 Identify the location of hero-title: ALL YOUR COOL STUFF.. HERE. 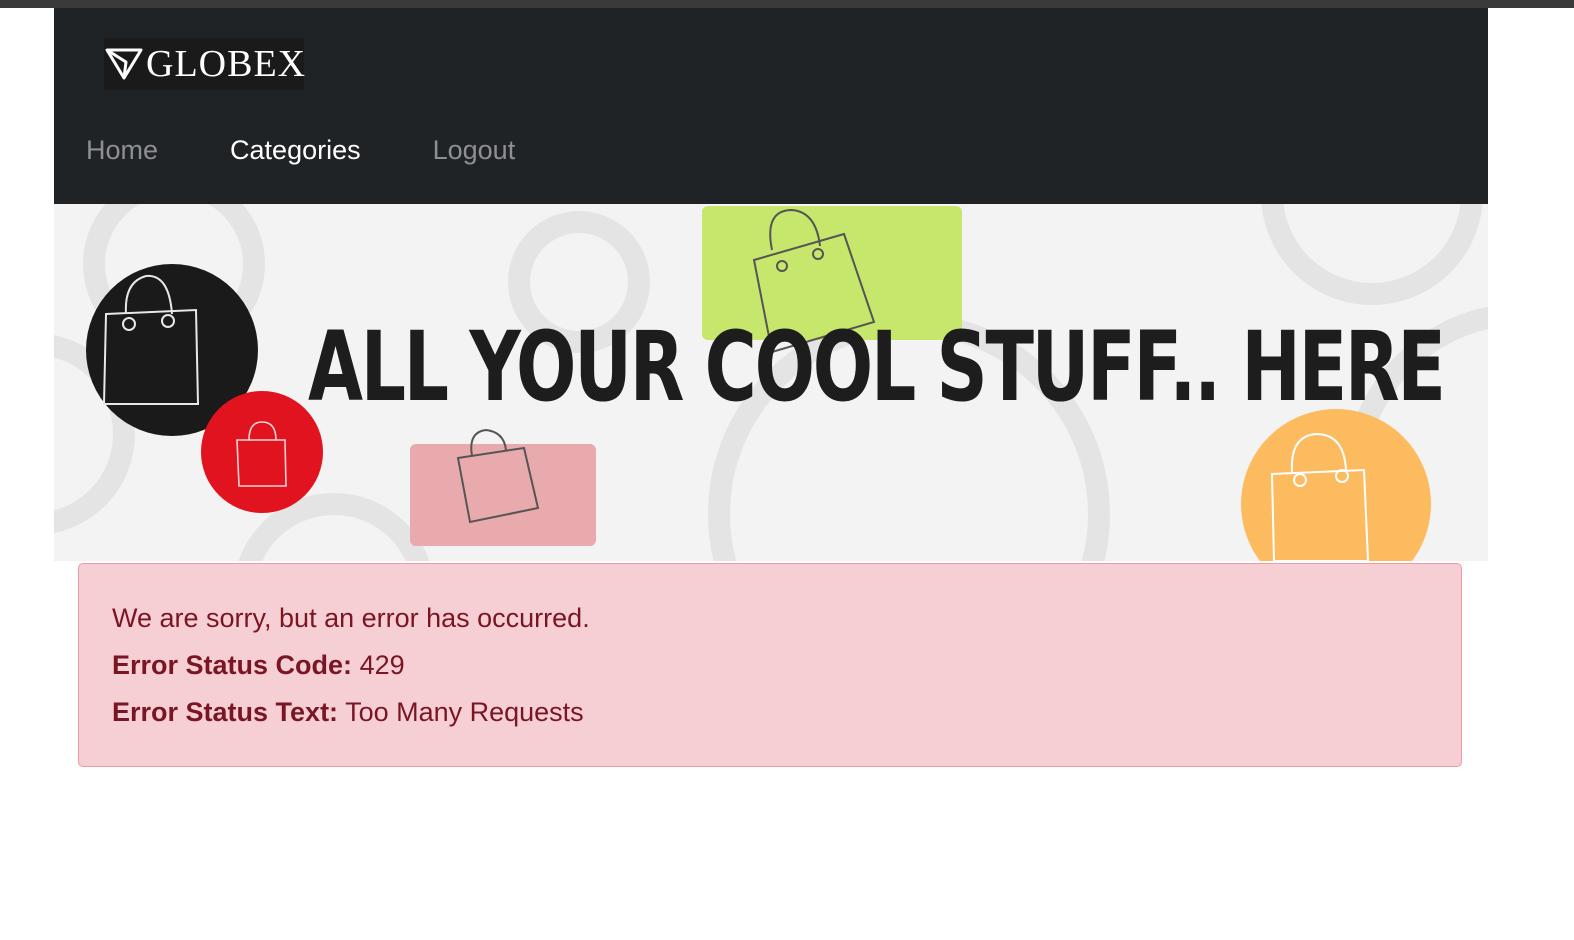
(877, 367).